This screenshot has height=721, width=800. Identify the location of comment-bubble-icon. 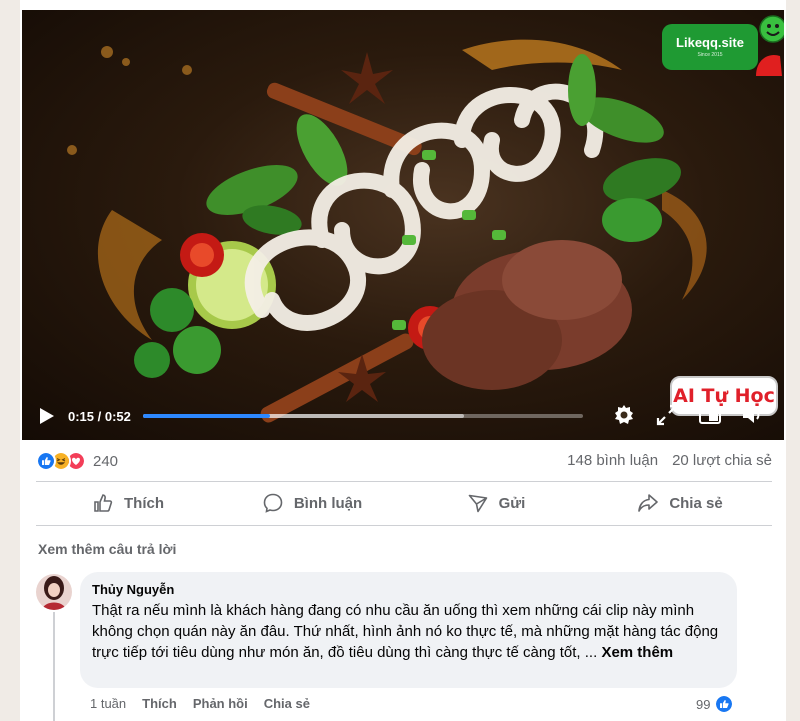
(273, 503).